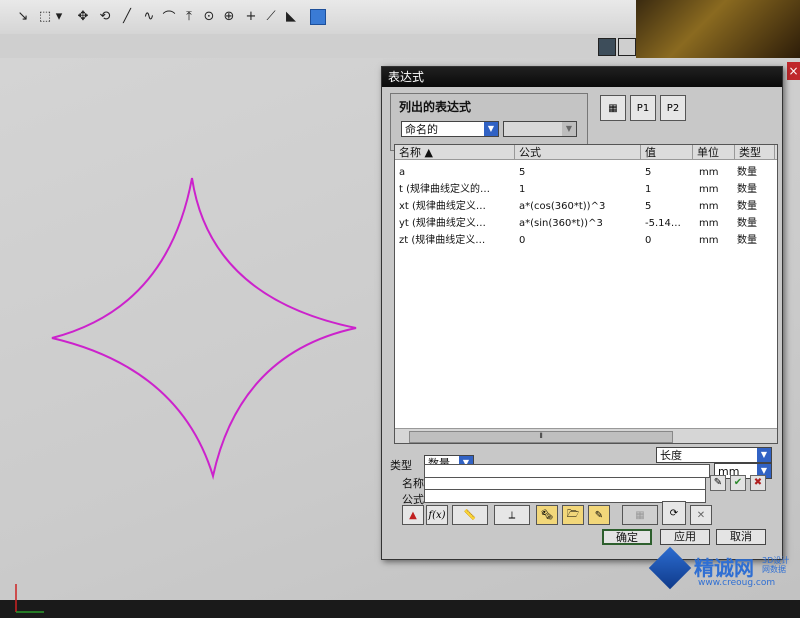  I want to click on crosshair-icon: ⊕, so click(229, 16).